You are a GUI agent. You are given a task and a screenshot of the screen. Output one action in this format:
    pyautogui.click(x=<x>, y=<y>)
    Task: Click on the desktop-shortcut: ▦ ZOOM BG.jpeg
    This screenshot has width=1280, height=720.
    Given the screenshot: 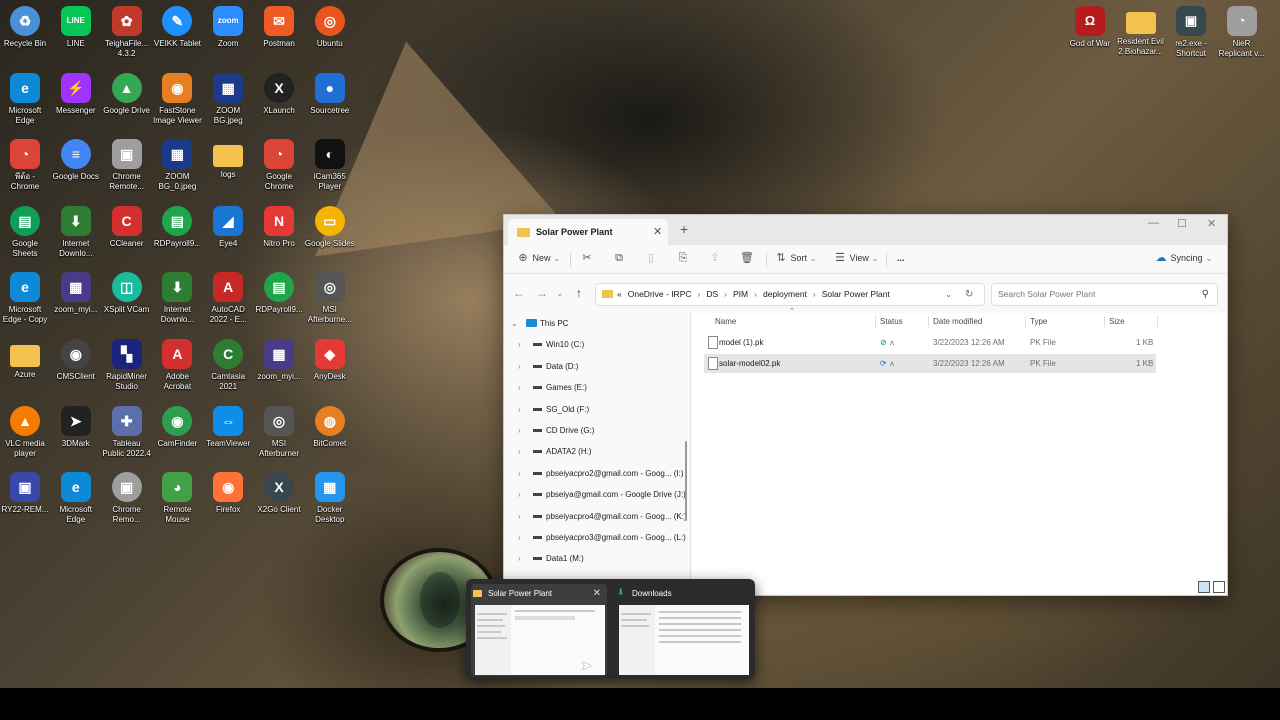 What is the action you would take?
    pyautogui.click(x=228, y=98)
    